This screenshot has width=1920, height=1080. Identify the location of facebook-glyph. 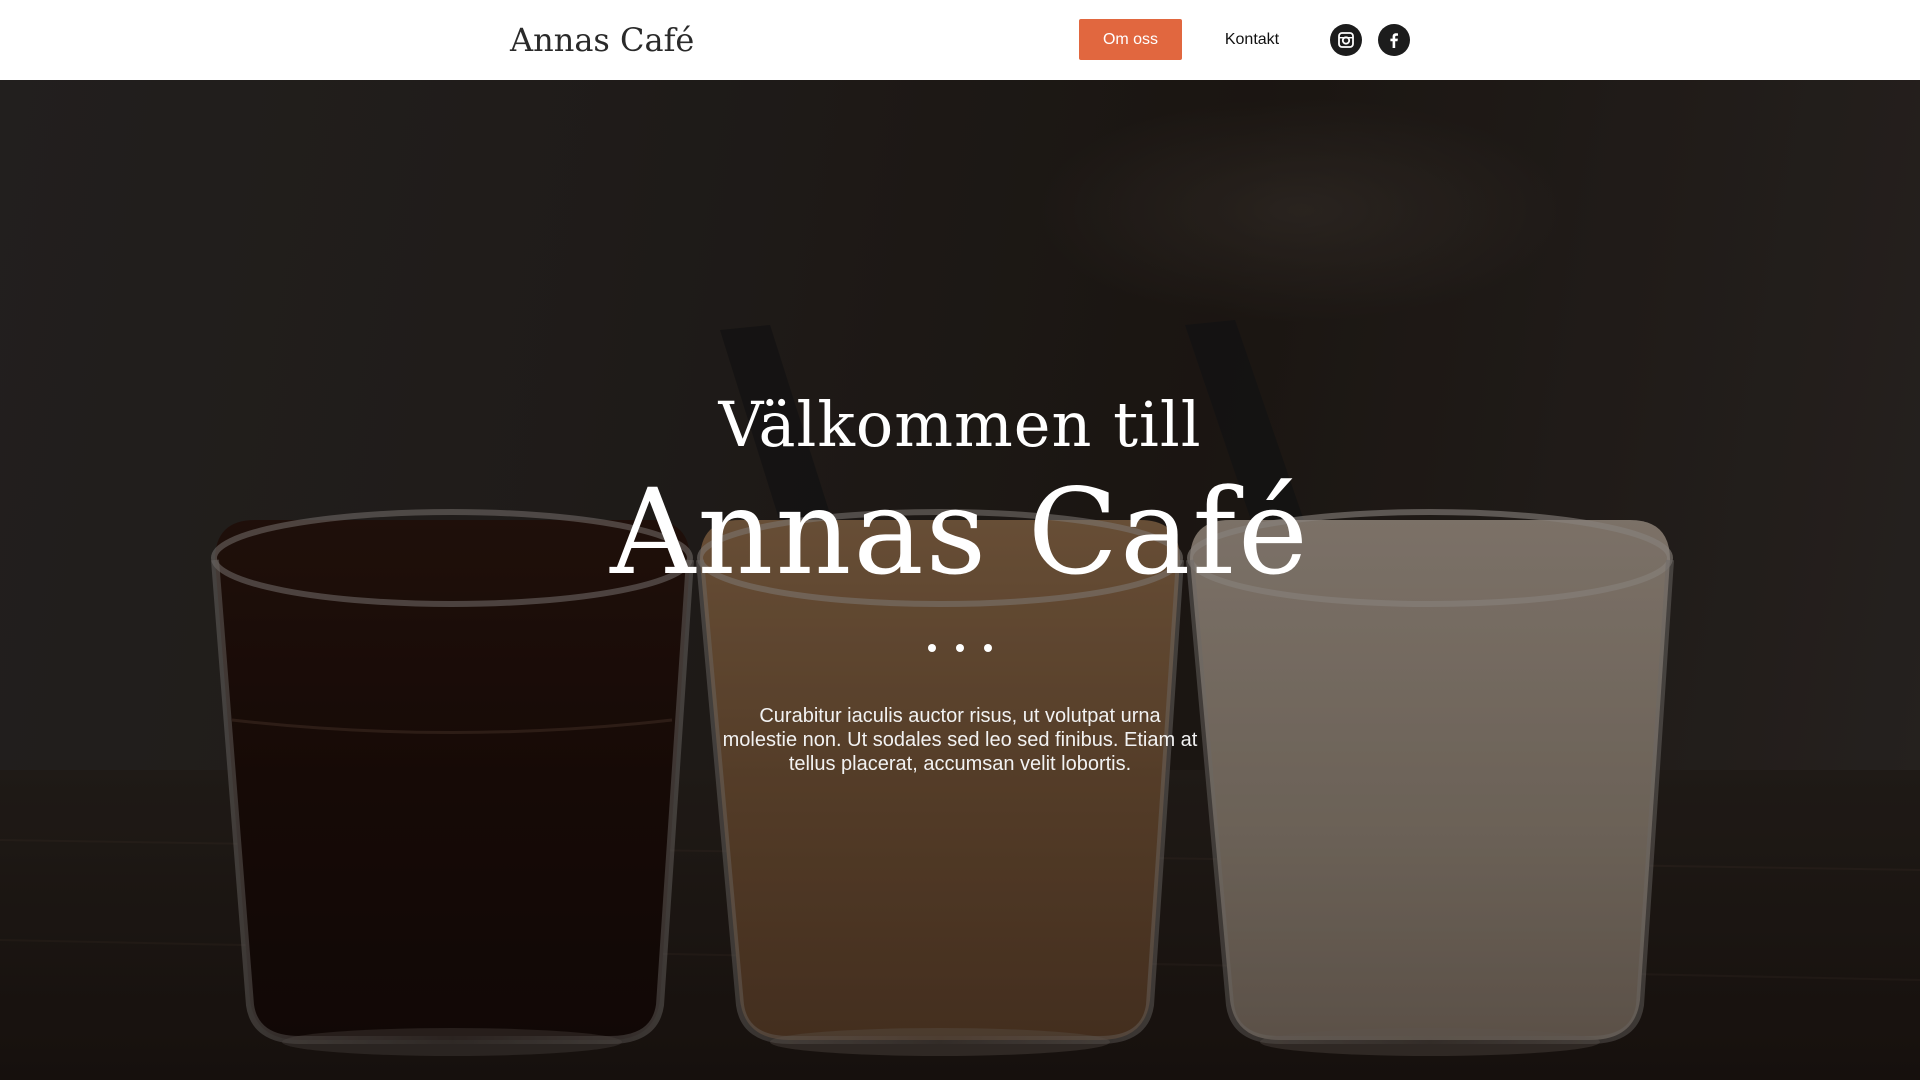
(1394, 40).